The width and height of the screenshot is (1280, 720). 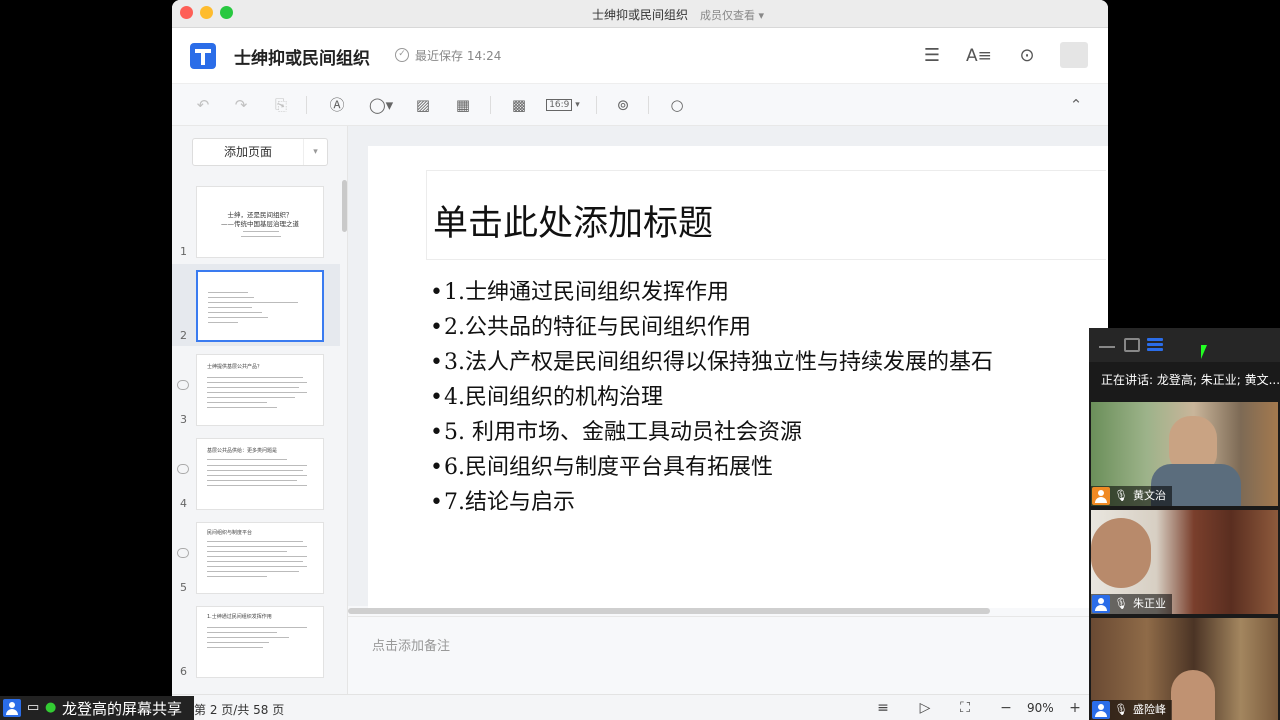 What do you see at coordinates (1006, 708) in the screenshot?
I see `zoom-out-icon: −` at bounding box center [1006, 708].